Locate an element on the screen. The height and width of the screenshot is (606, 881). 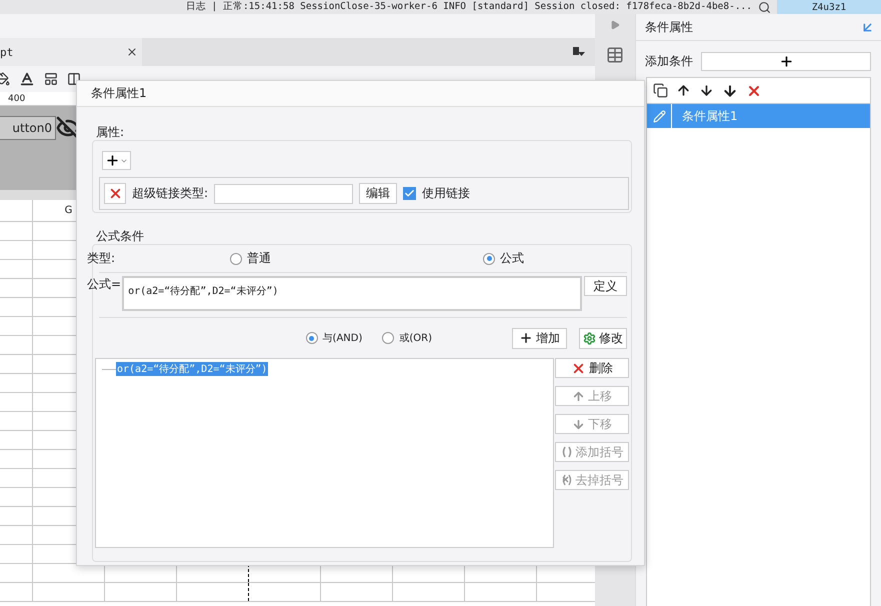
table-icon is located at coordinates (615, 55).